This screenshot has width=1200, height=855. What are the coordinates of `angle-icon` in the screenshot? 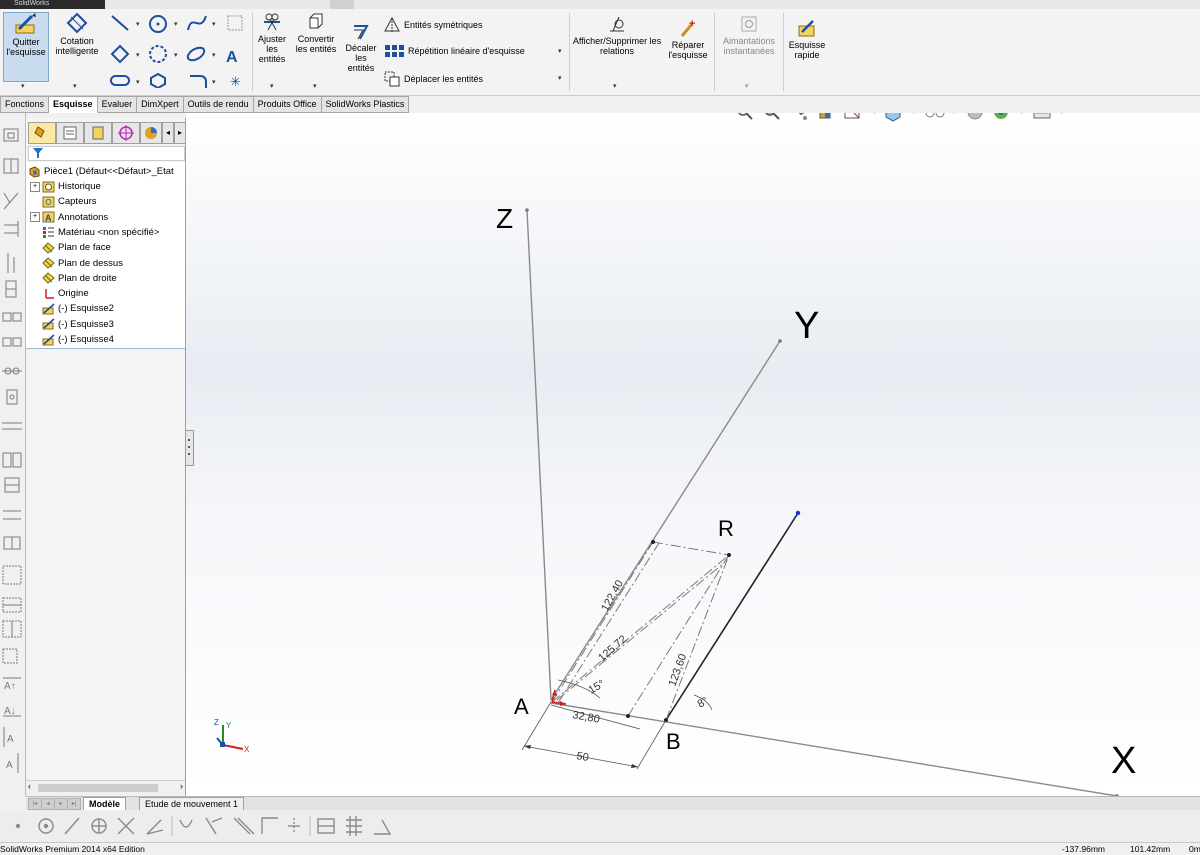 It's located at (383, 827).